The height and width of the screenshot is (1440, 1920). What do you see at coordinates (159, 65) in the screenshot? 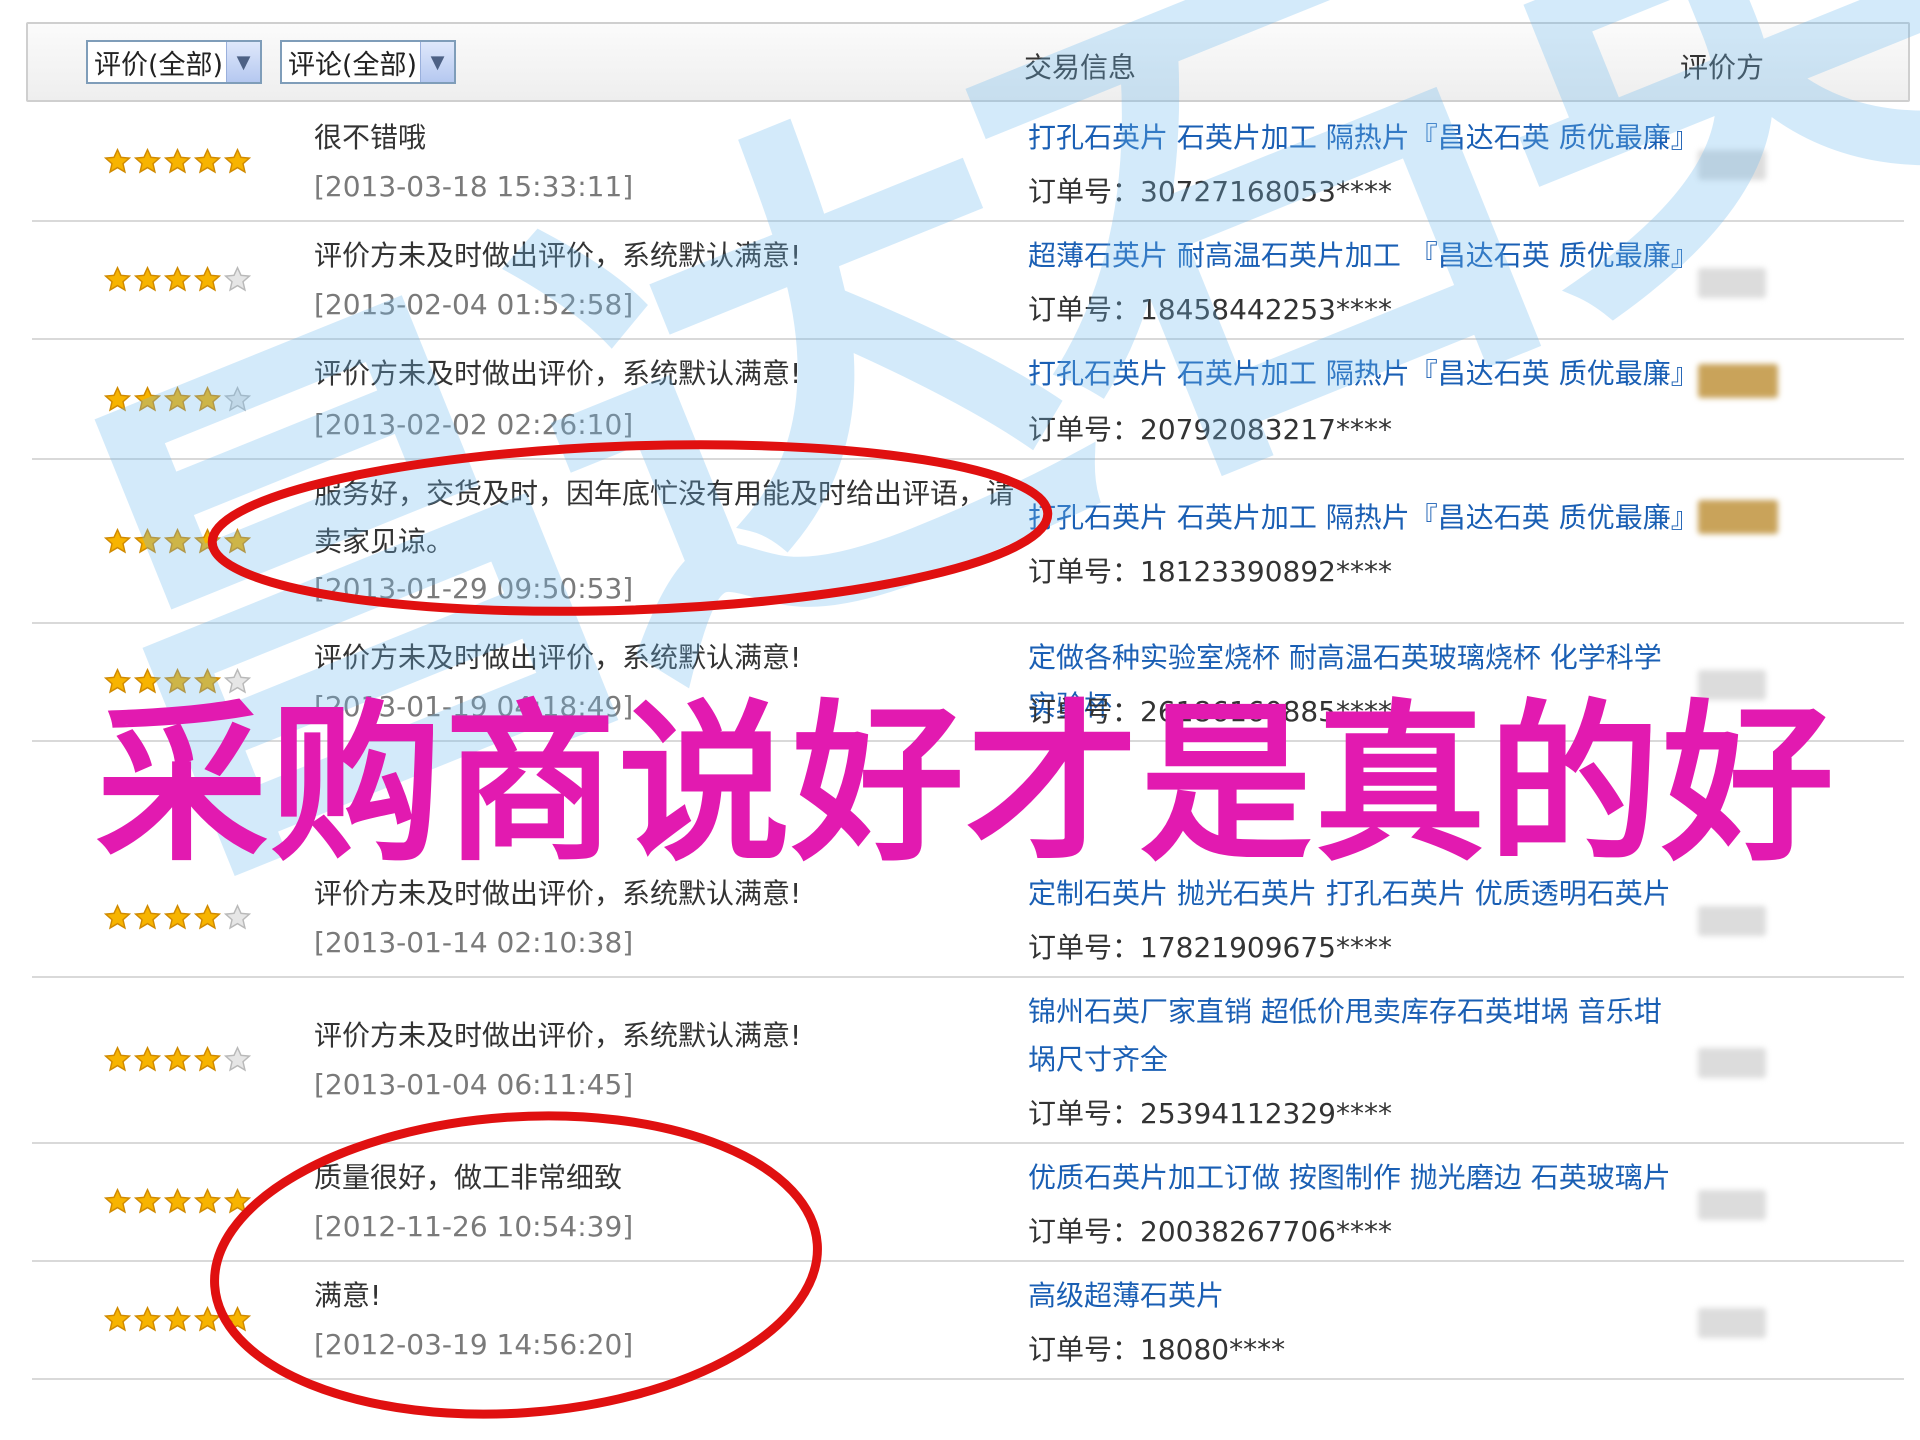
I see `rating-filter-value: 评价(全部)` at bounding box center [159, 65].